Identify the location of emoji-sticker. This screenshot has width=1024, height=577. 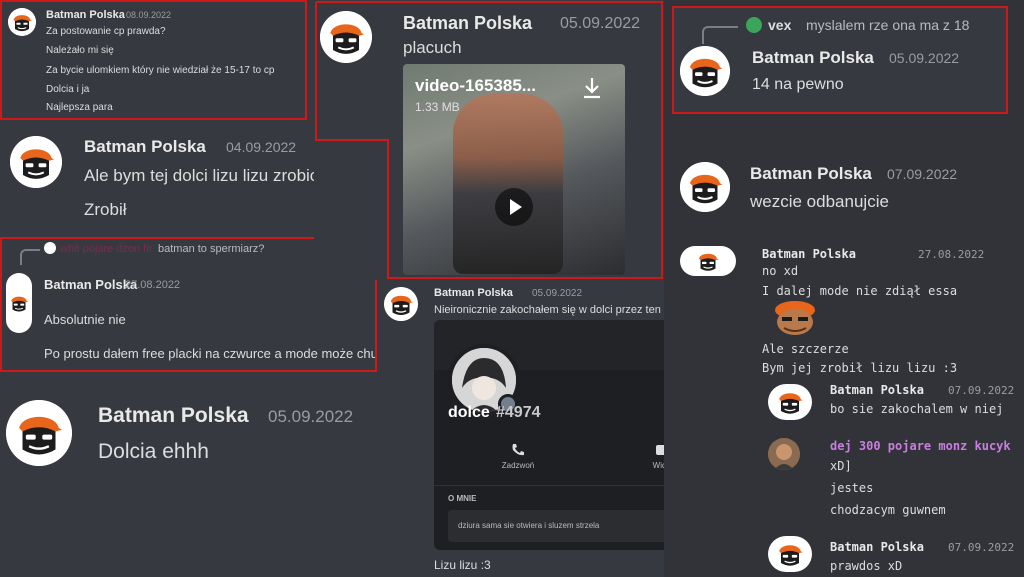
(795, 318).